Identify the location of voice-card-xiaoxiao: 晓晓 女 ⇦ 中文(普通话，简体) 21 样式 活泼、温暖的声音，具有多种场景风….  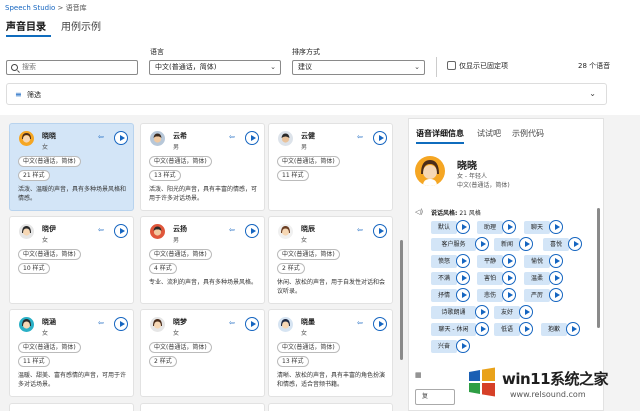
(71, 167).